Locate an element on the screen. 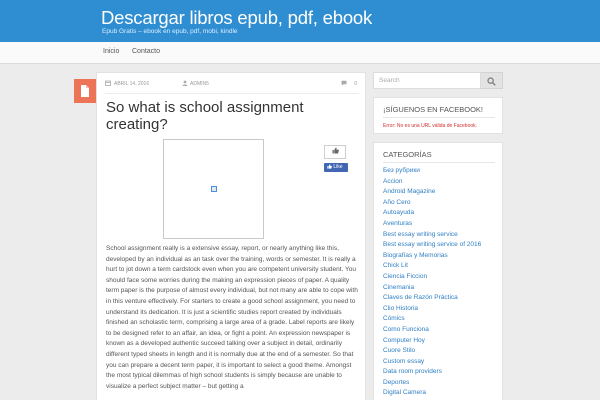 The image size is (600, 400). like-count-box is located at coordinates (335, 152).